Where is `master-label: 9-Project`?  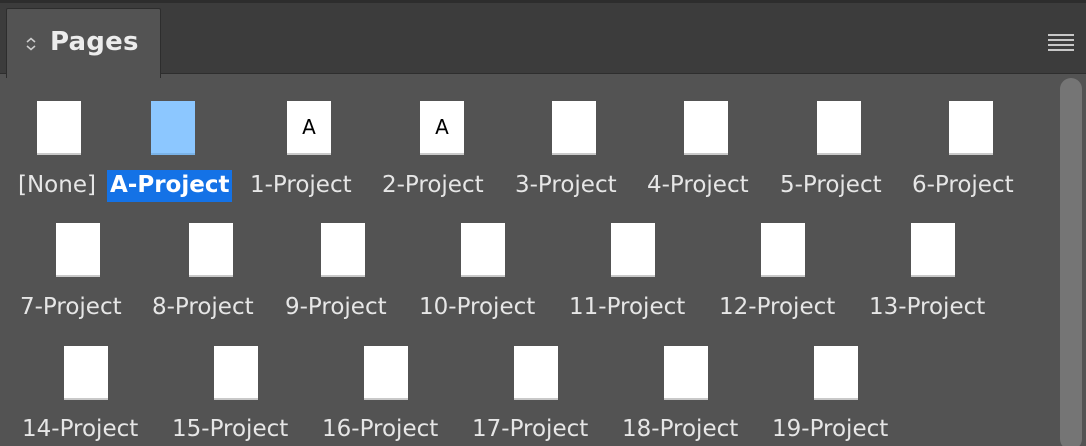
master-label: 9-Project is located at coordinates (336, 308).